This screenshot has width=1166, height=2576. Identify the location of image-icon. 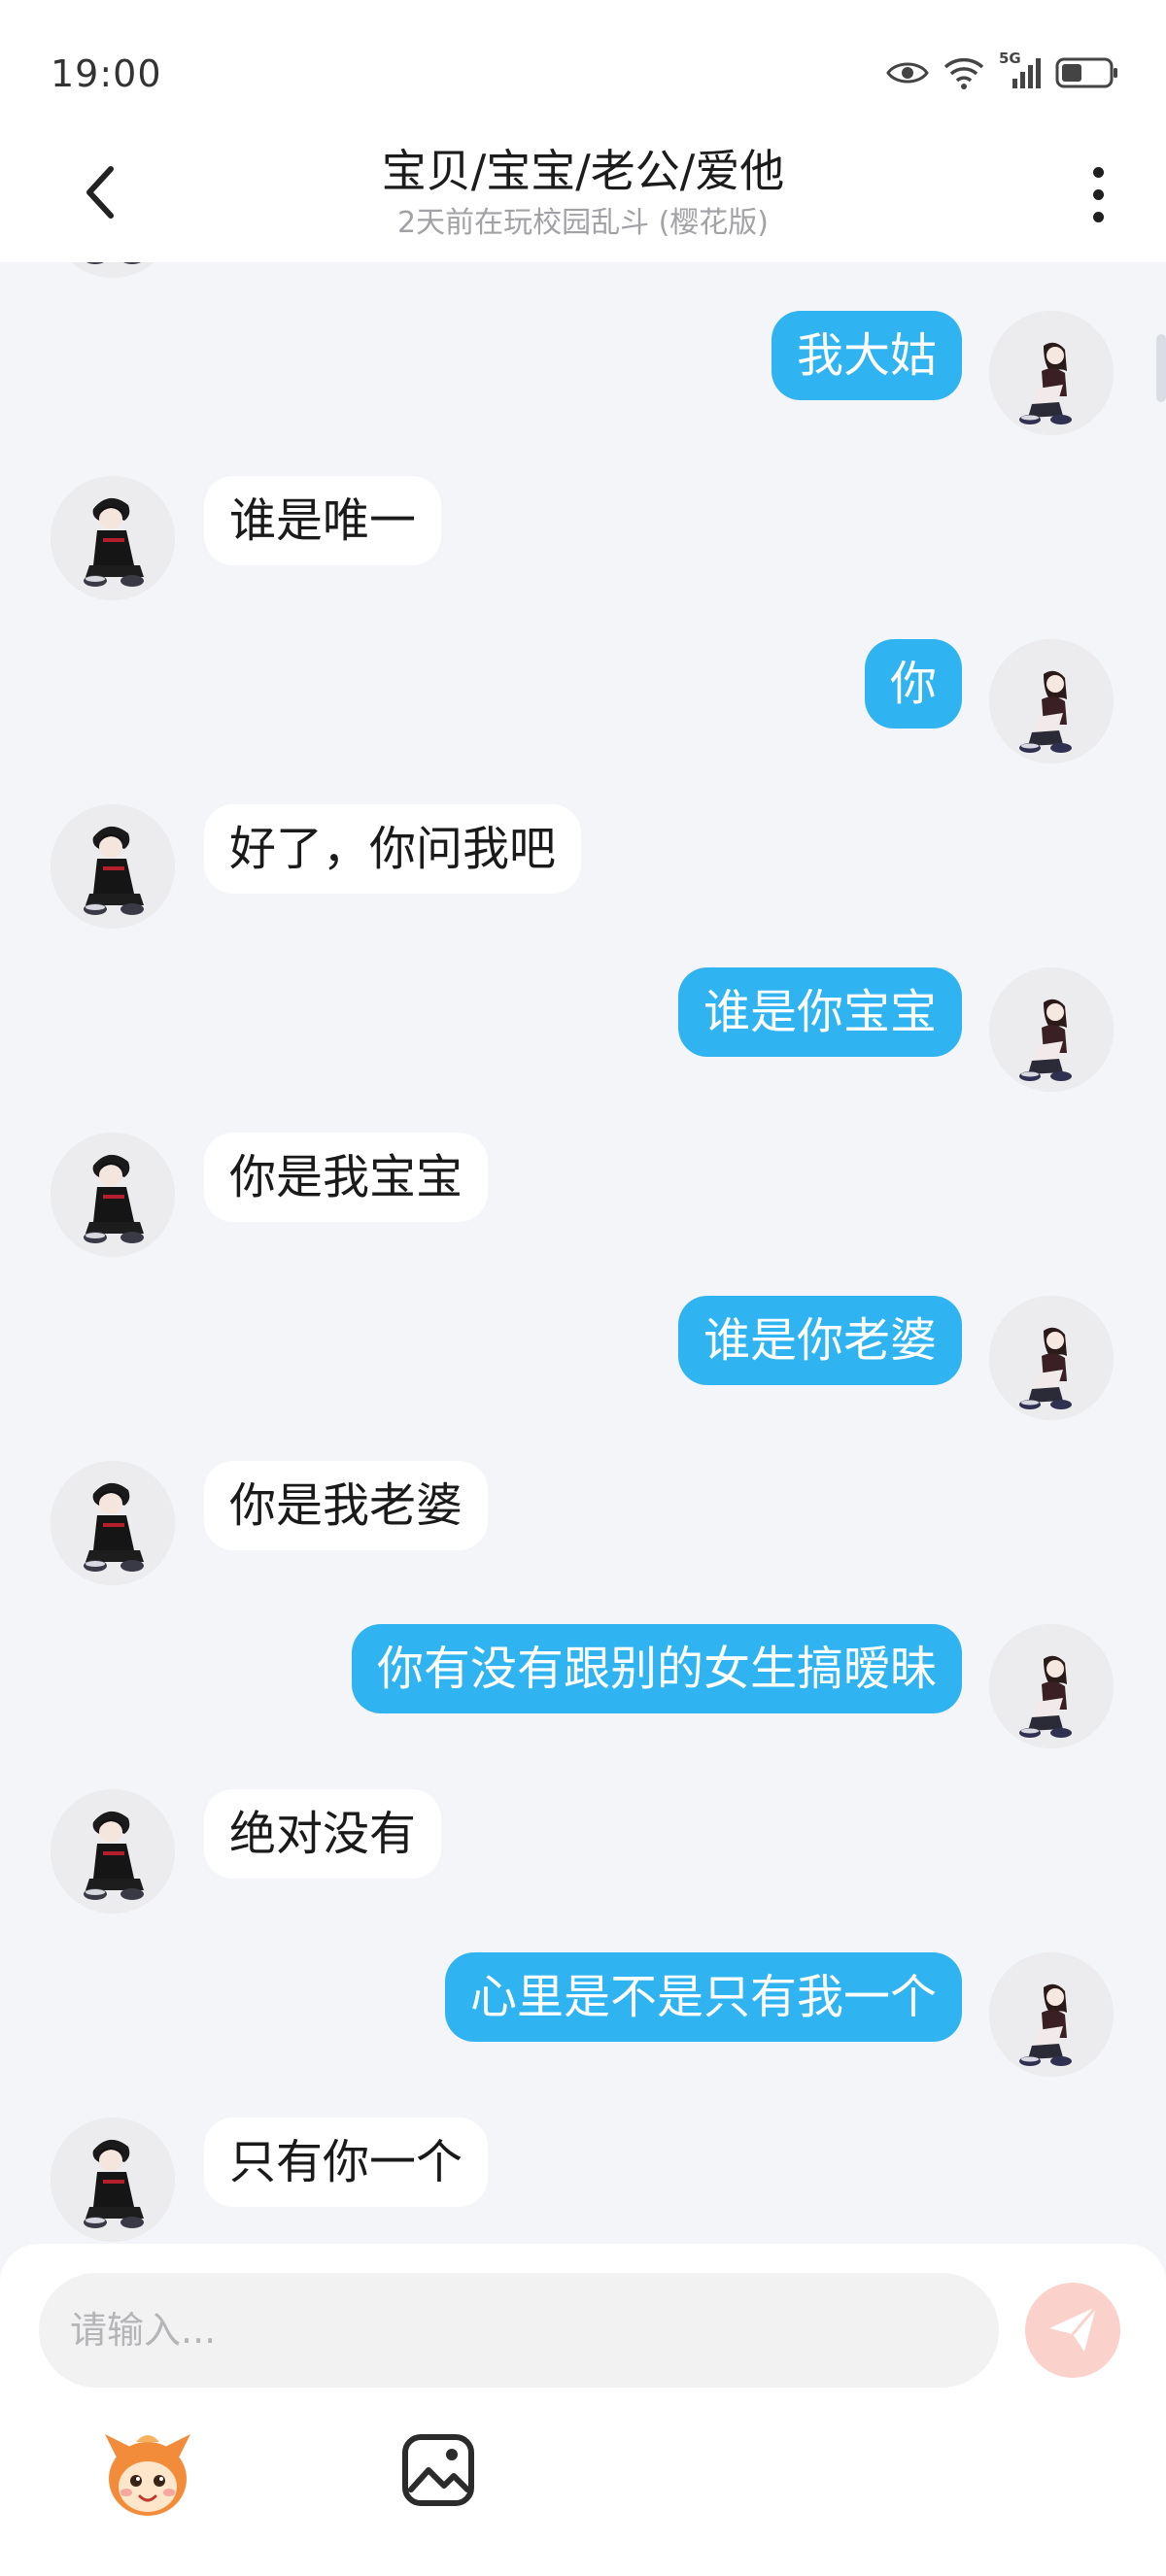
(438, 2472).